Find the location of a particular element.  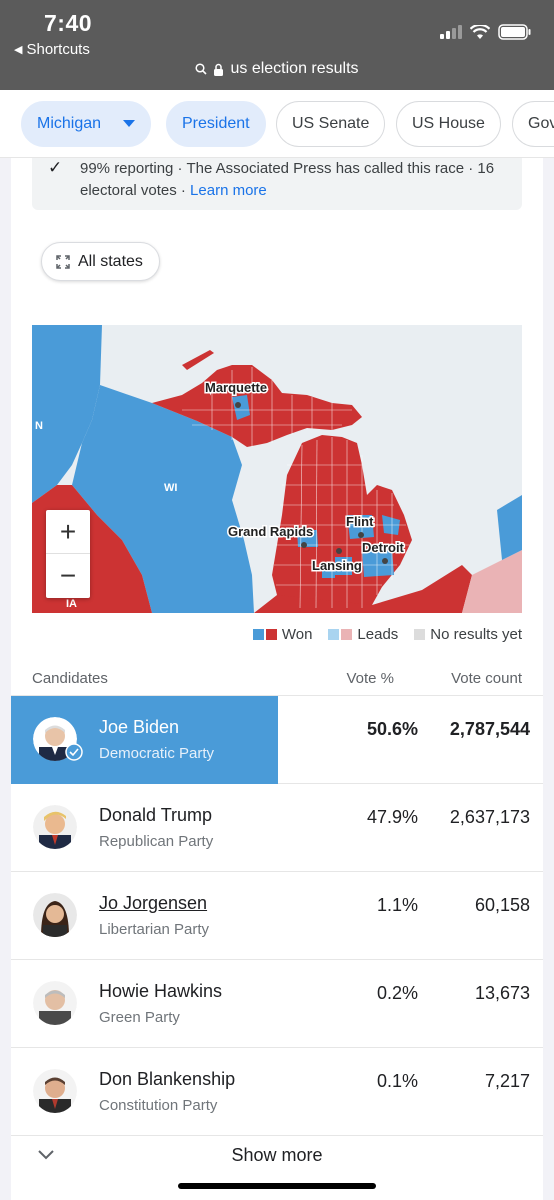

search-icon is located at coordinates (201, 69).